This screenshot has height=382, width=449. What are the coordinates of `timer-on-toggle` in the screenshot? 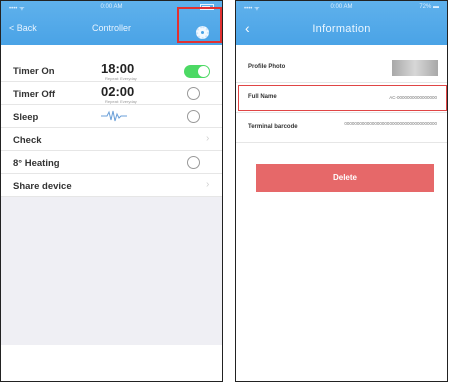 It's located at (197, 71).